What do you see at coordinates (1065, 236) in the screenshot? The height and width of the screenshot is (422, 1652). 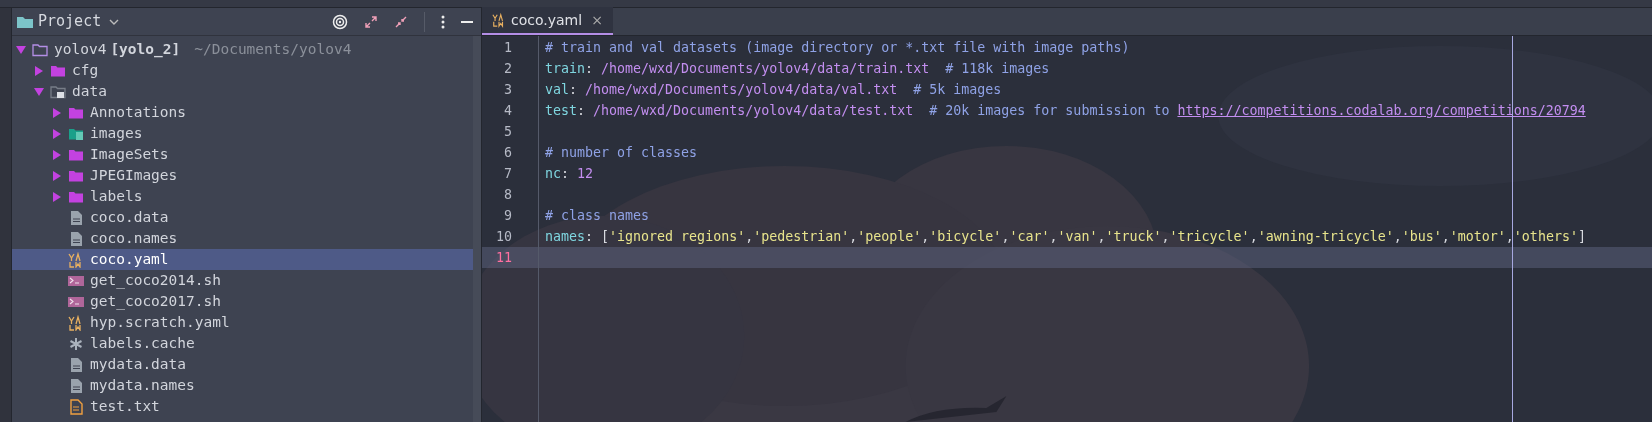 I see `code-line: names: ['ignored regions','pedestrian','people','bicycle','car','van','truck','tricycle','awning-tricycle','bus','motor','others']` at bounding box center [1065, 236].